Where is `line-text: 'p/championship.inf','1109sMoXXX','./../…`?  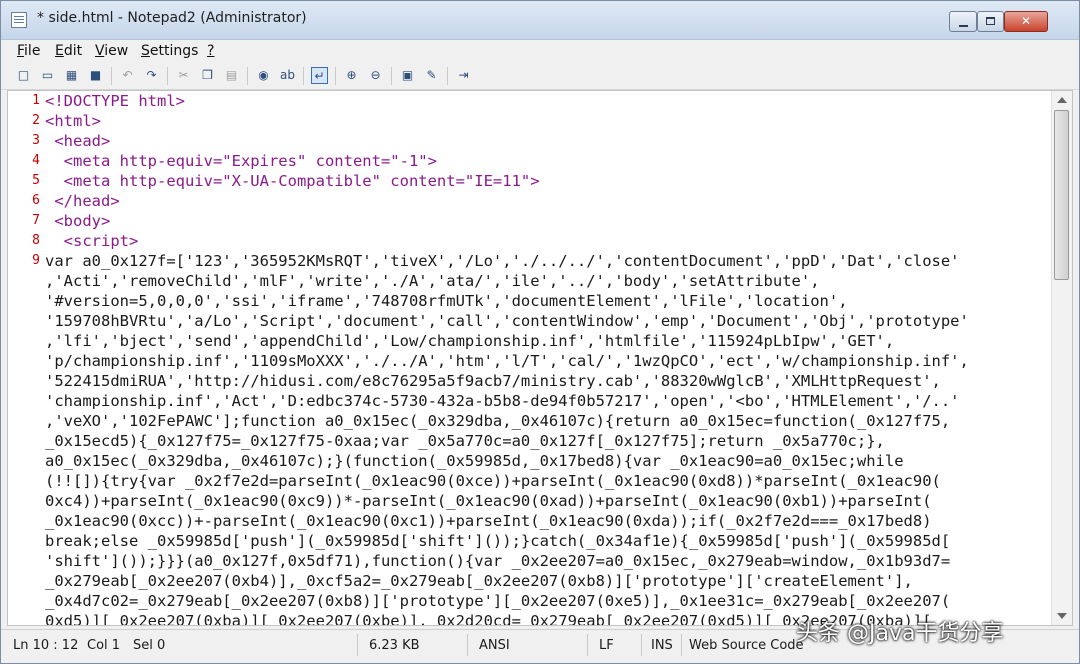 line-text: 'p/championship.inf','1109sMoXXX','./../… is located at coordinates (507, 361).